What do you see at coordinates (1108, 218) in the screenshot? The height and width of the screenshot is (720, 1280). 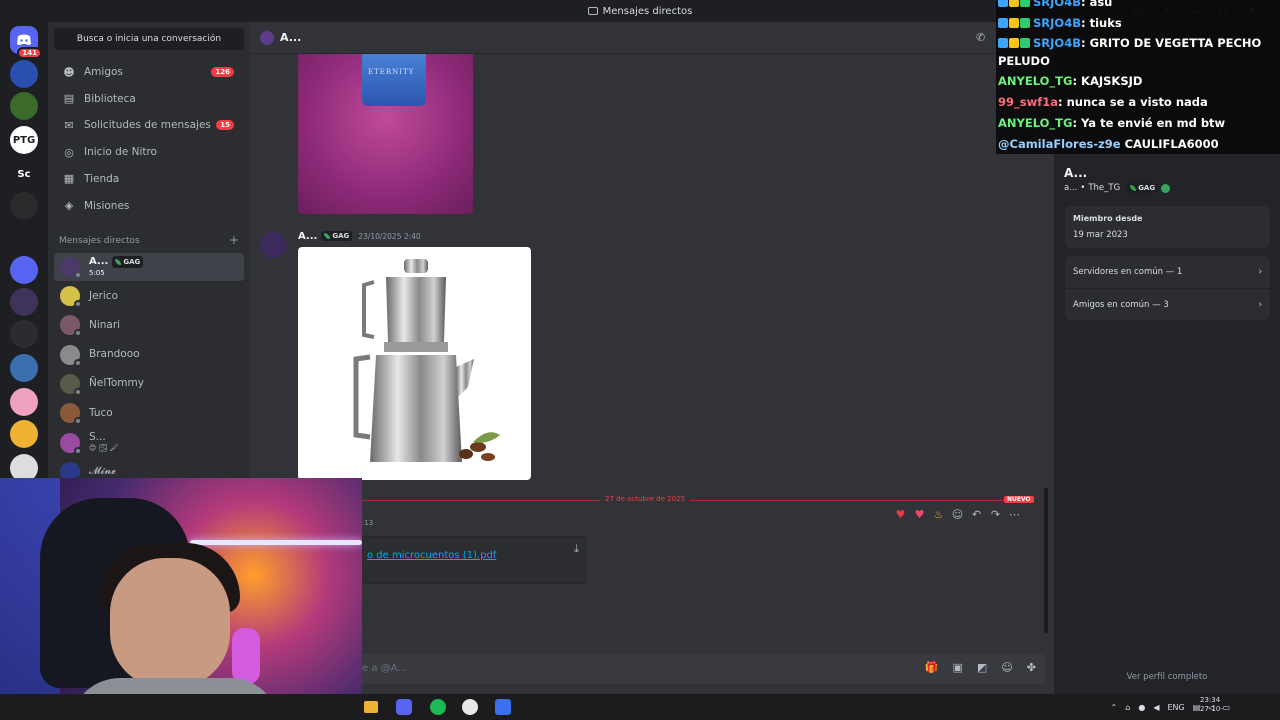 I see `member-since-label: Miembro desde` at bounding box center [1108, 218].